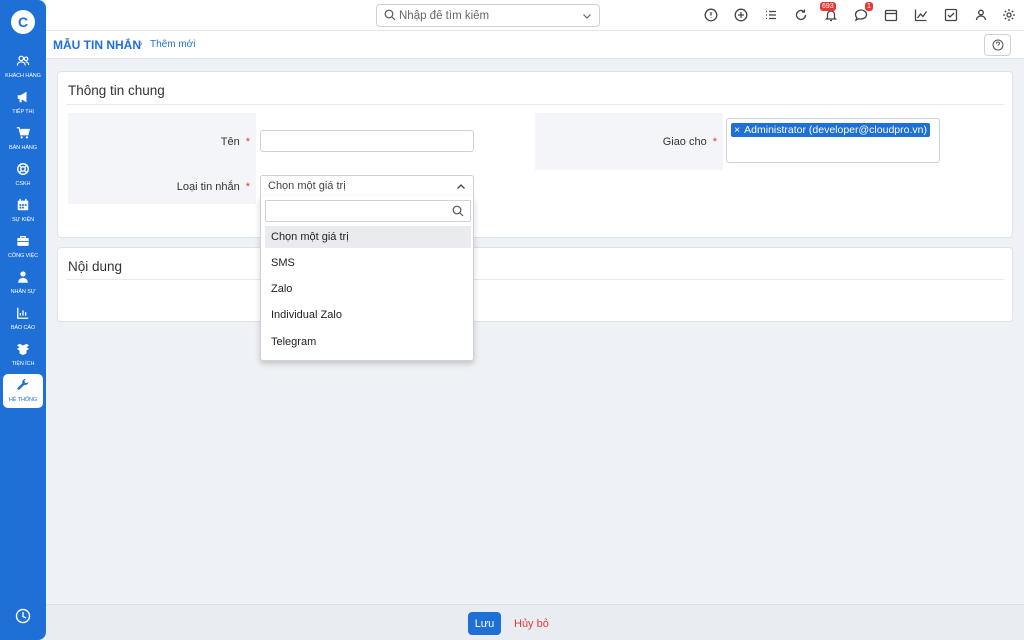 Image resolution: width=1024 pixels, height=640 pixels. Describe the element at coordinates (23, 387) in the screenshot. I see `wrench-icon` at that location.